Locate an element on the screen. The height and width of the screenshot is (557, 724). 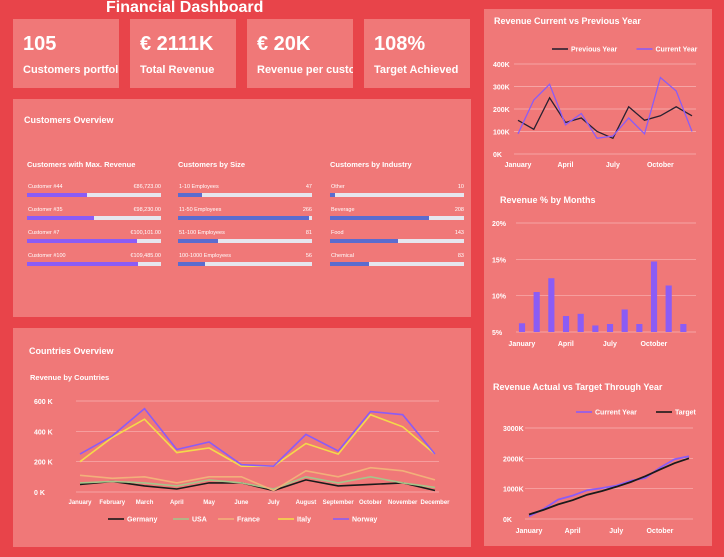
y-tick-label: 1000K is located at coordinates (513, 490).